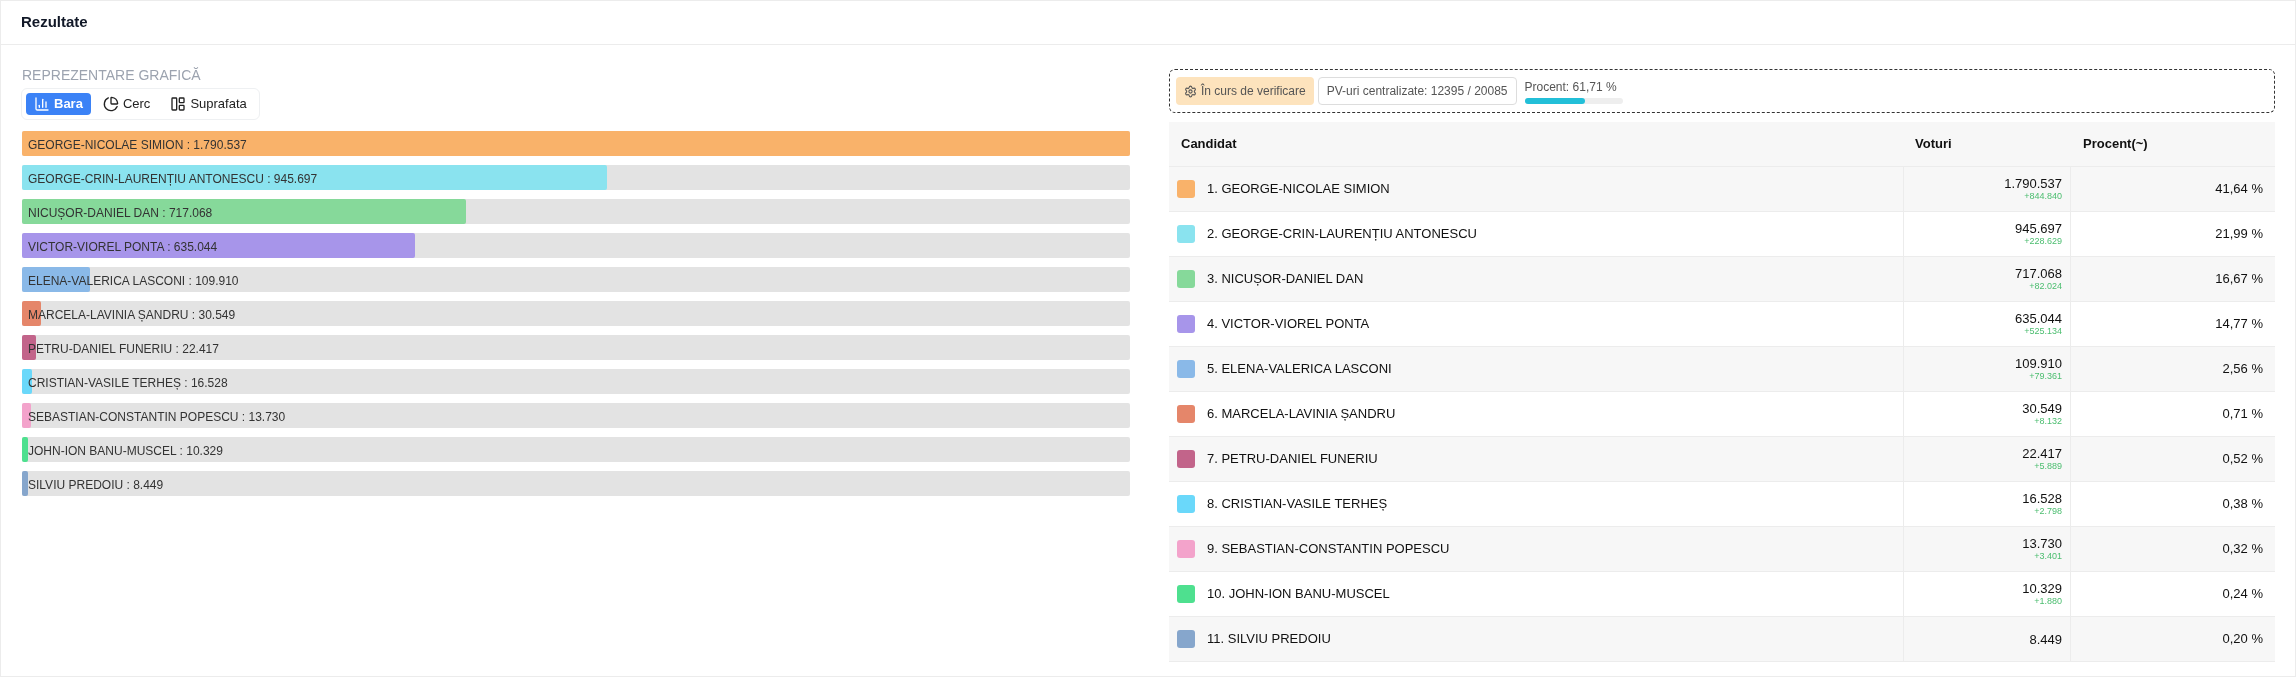 The width and height of the screenshot is (2296, 677). What do you see at coordinates (2239, 234) in the screenshot?
I see `percent-value: 21,99 %` at bounding box center [2239, 234].